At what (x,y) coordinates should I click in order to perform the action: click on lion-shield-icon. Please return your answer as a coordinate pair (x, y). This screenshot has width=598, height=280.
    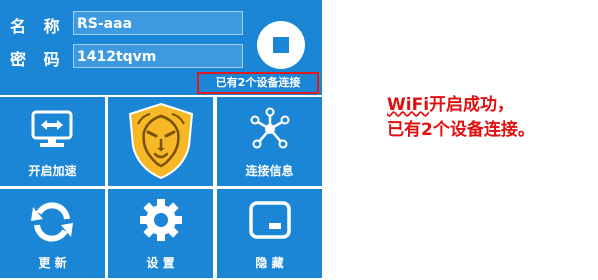
    Looking at the image, I should click on (161, 141).